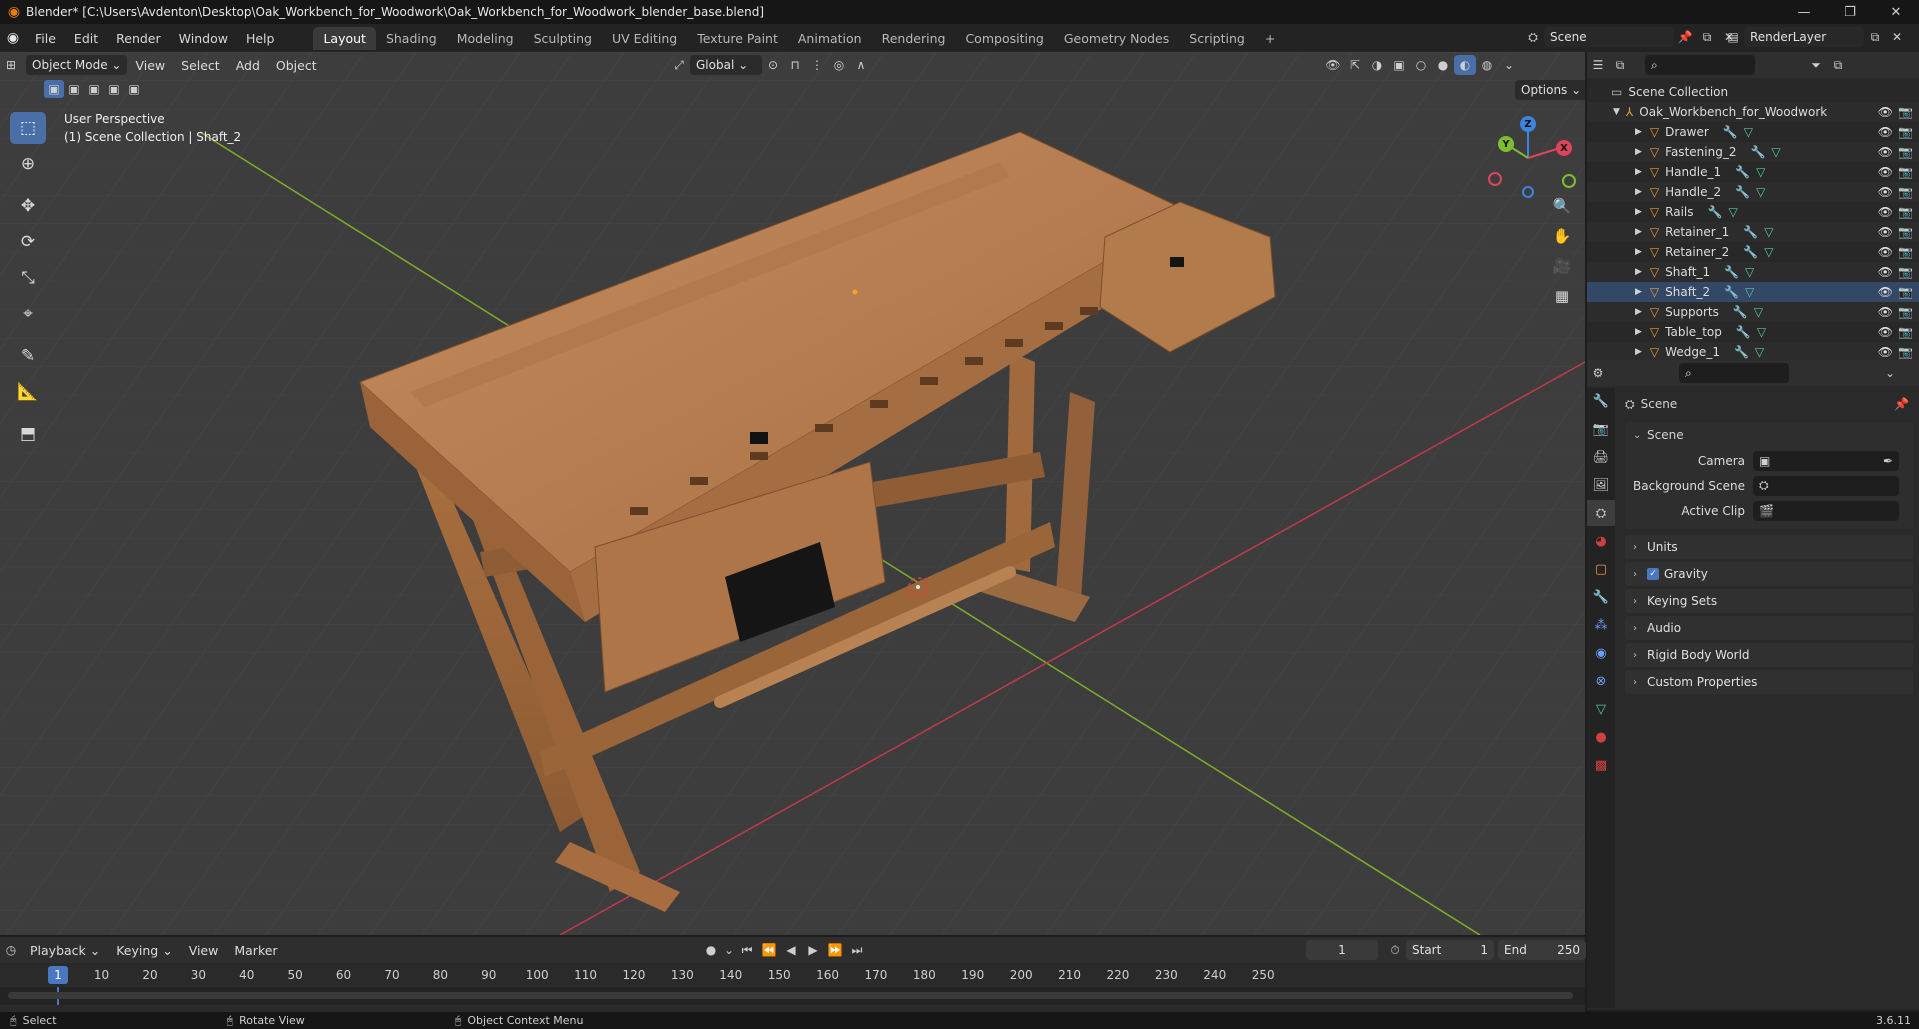  What do you see at coordinates (861, 65) in the screenshot?
I see `falloff-icon: ∧` at bounding box center [861, 65].